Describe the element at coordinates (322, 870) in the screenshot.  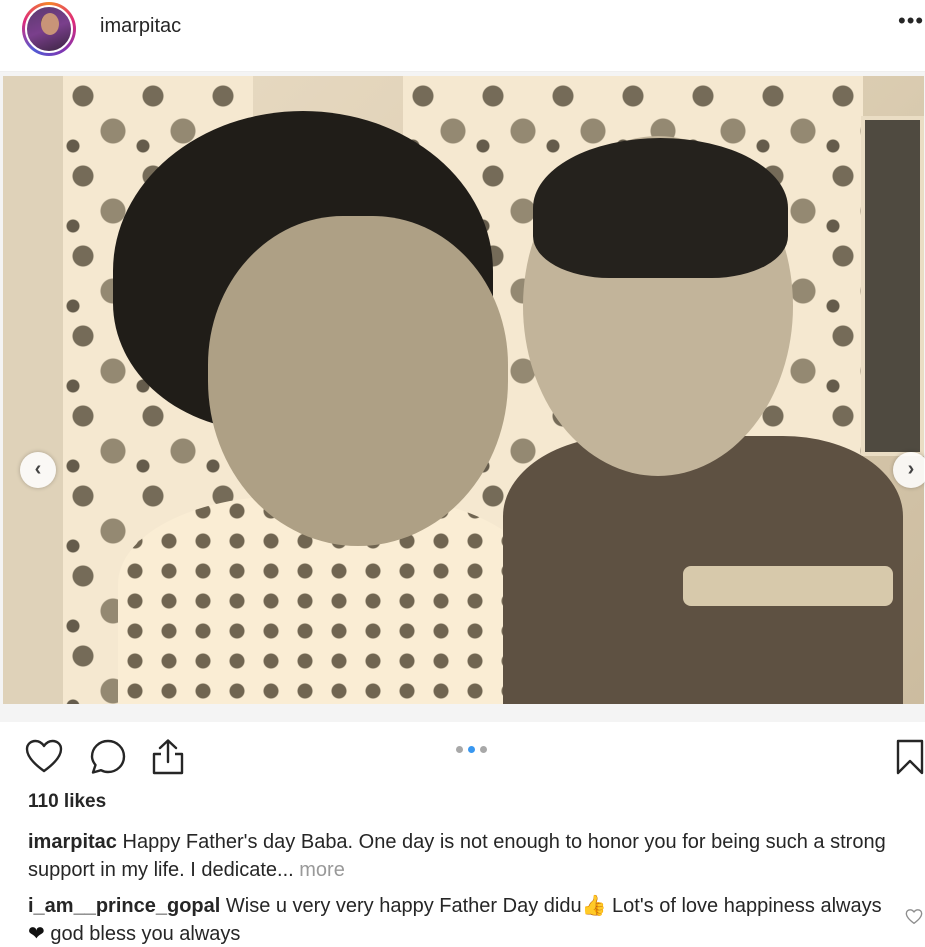
I see `caption-more-link: more` at that location.